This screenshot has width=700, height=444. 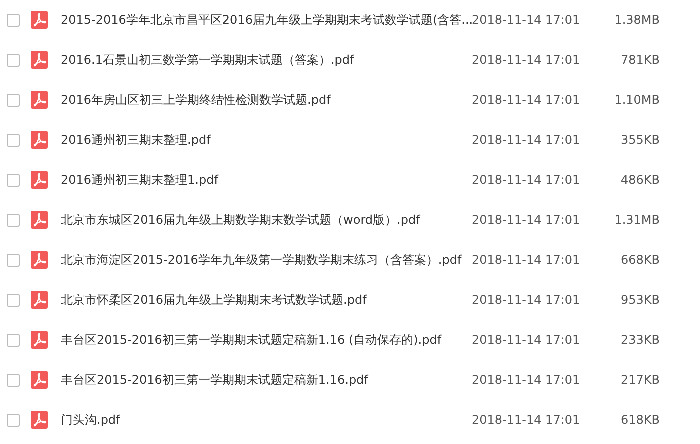 What do you see at coordinates (637, 220) in the screenshot?
I see `file-size: 1.31MB` at bounding box center [637, 220].